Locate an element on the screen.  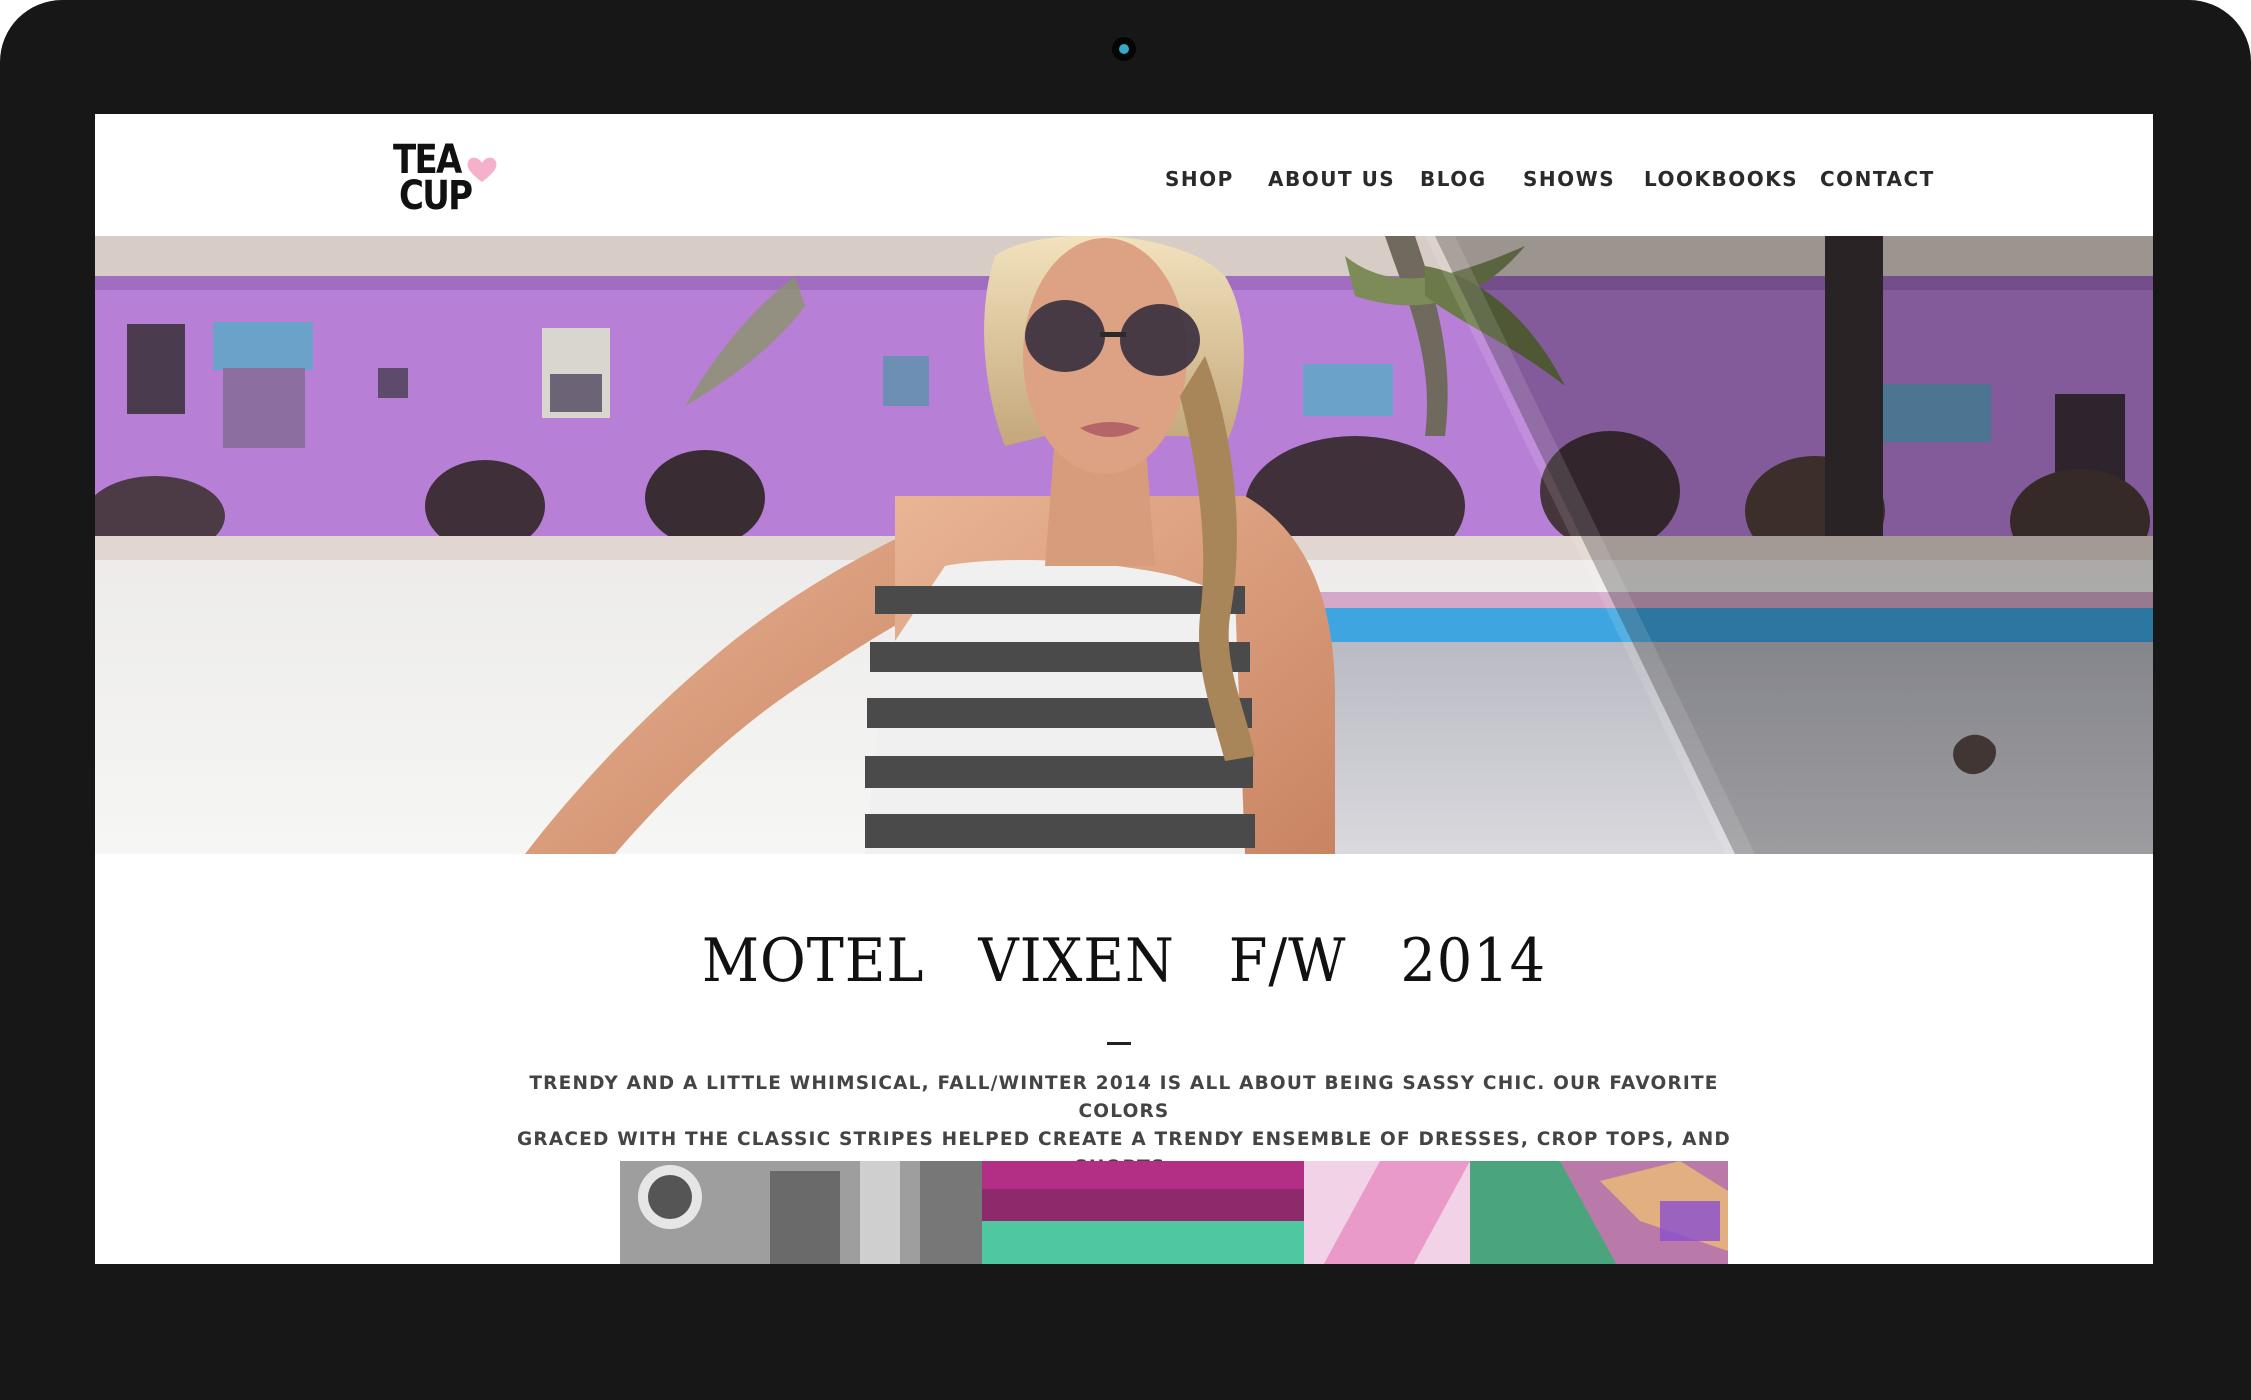
lookbook-gallery is located at coordinates (1174, 1212).